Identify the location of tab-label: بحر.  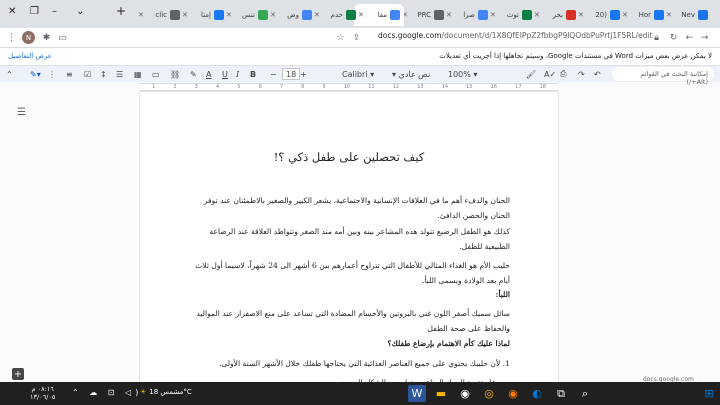
(557, 15).